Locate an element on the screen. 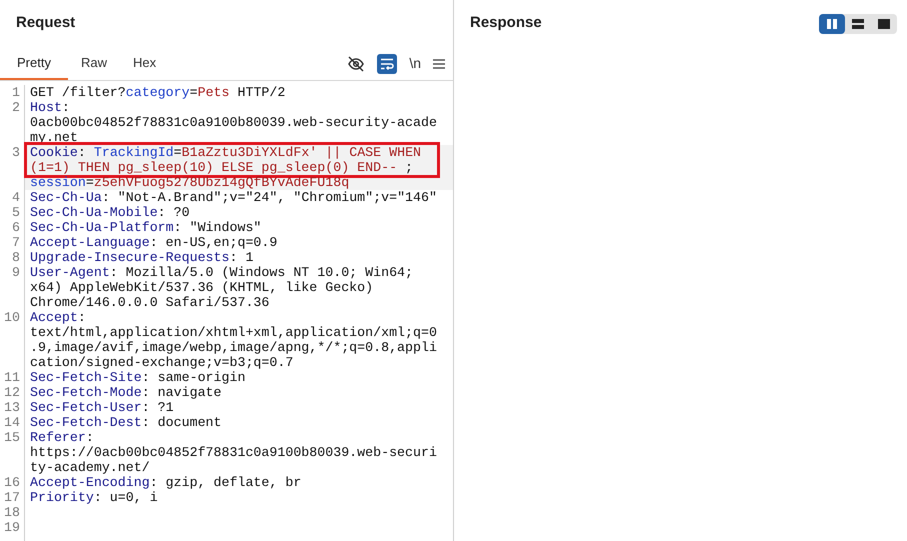 The height and width of the screenshot is (541, 907). panel-title: Response is located at coordinates (506, 23).